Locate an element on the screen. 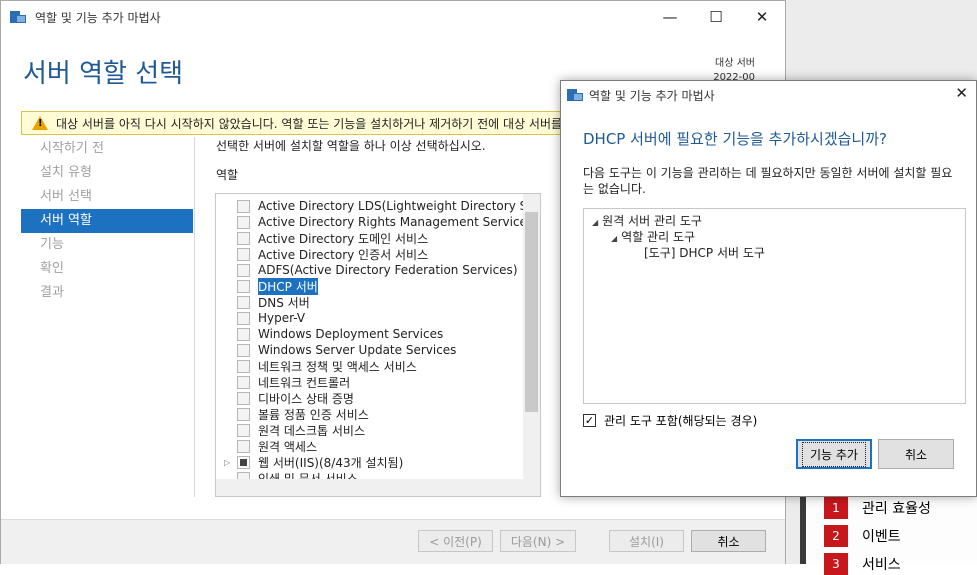 The width and height of the screenshot is (977, 575). window-title: 역할 및 기능 추가 마법사 is located at coordinates (98, 17).